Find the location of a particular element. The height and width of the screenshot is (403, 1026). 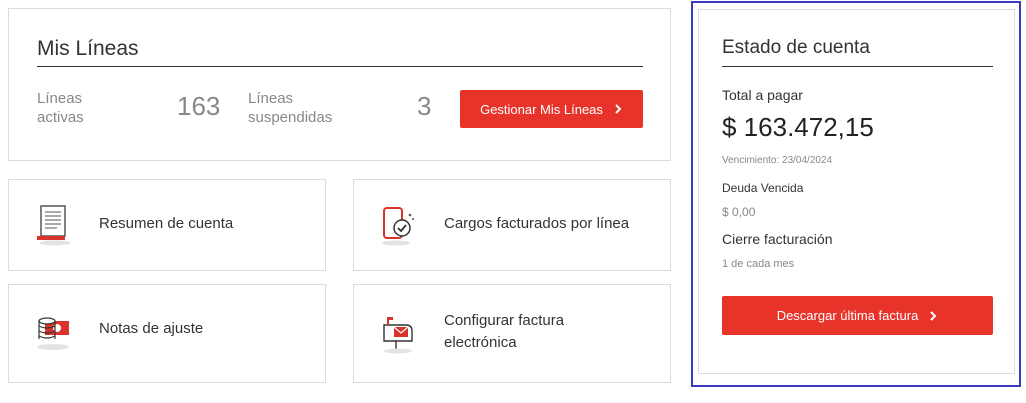

tile-label: Cargos facturados por línea is located at coordinates (537, 223).